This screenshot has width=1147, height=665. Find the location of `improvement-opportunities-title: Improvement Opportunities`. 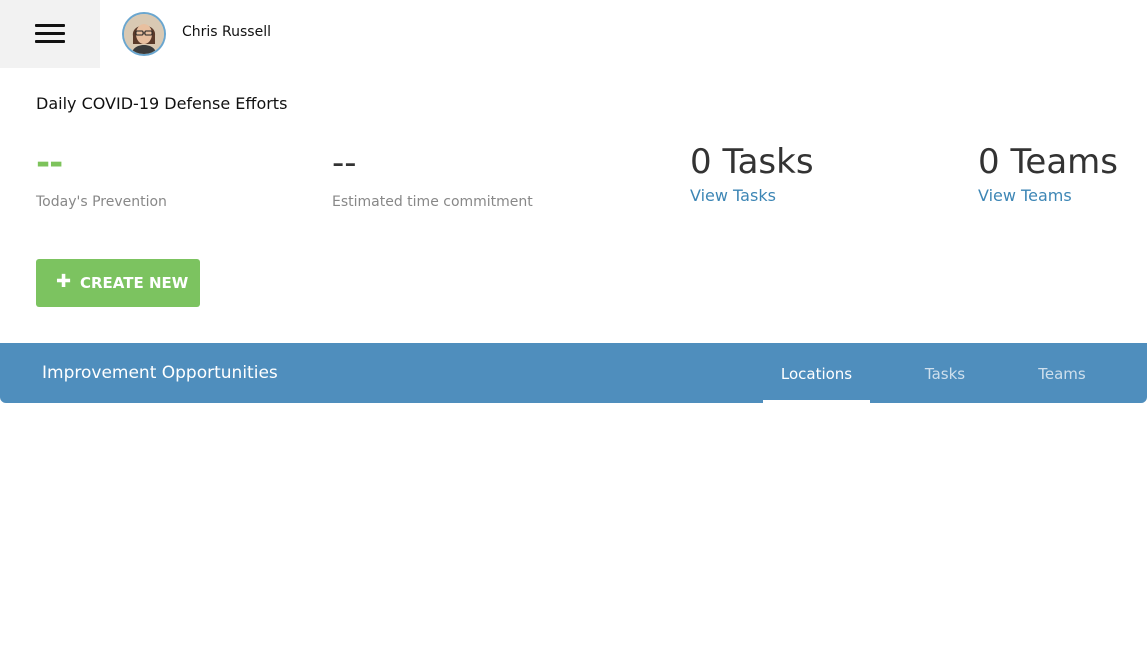

improvement-opportunities-title: Improvement Opportunities is located at coordinates (160, 373).